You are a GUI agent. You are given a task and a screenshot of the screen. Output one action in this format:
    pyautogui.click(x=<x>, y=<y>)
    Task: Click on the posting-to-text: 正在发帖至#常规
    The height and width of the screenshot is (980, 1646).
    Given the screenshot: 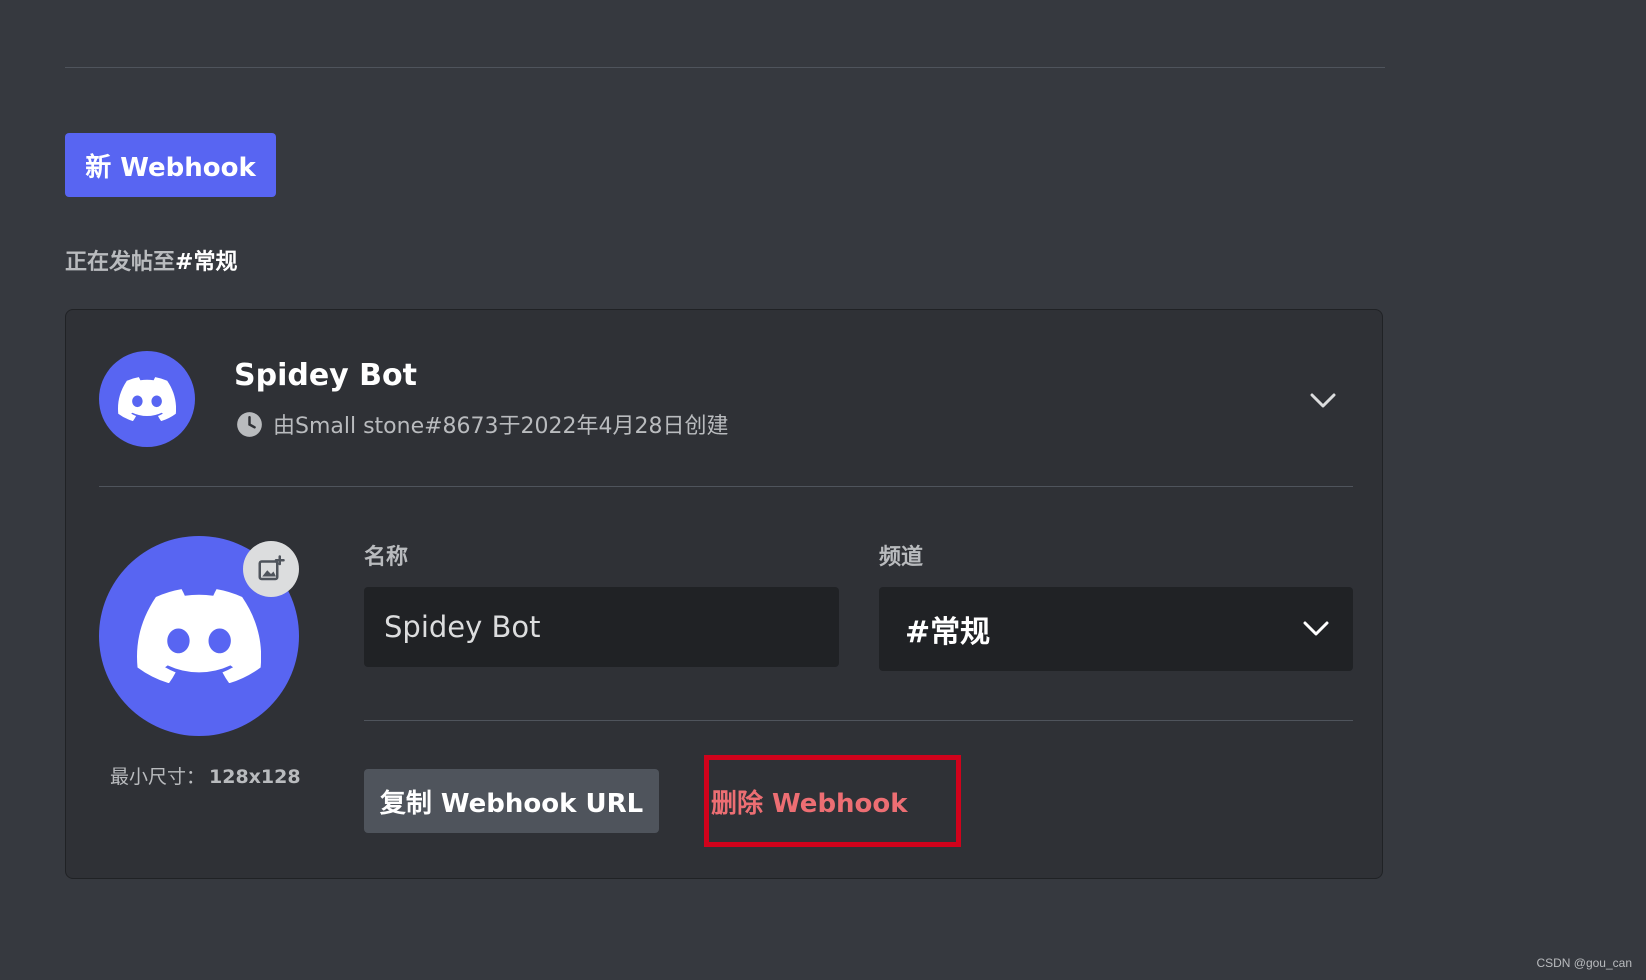 What is the action you would take?
    pyautogui.click(x=151, y=260)
    